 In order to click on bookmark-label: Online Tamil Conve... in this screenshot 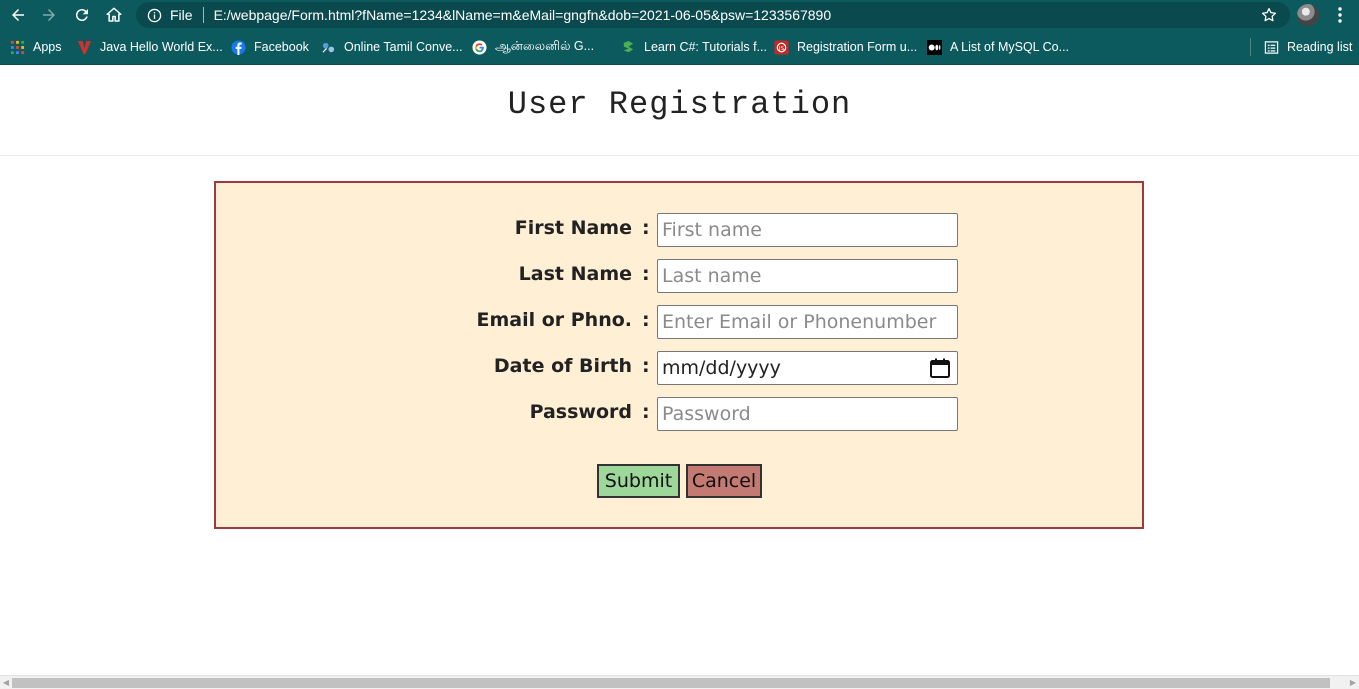, I will do `click(403, 47)`.